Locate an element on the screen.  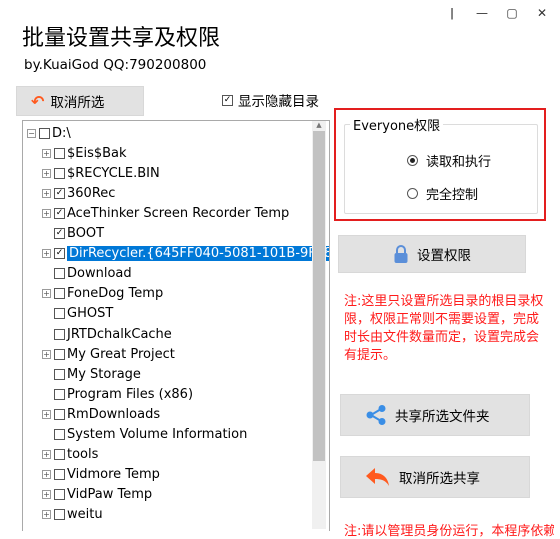
tree-item: JRTDchalkCache is located at coordinates (107, 334).